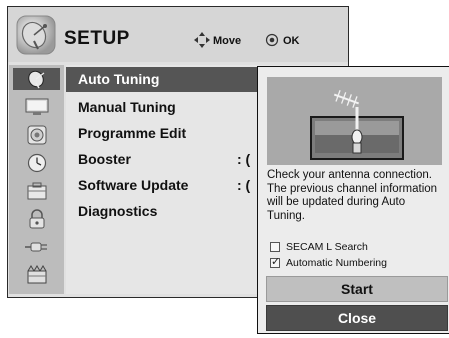 Image resolution: width=449 pixels, height=338 pixels. I want to click on ok-hint-label: OK, so click(291, 41).